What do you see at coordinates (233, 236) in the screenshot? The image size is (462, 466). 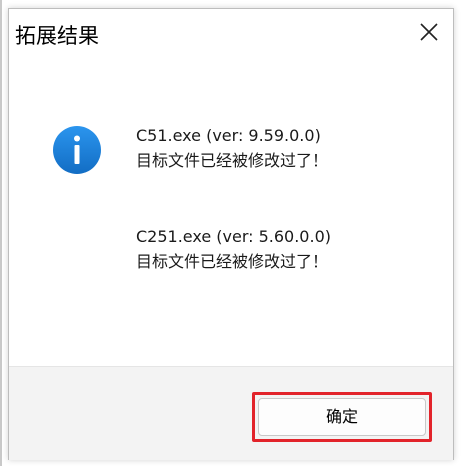 I see `message-line: C251.exe (ver: 5.60.0.0)` at bounding box center [233, 236].